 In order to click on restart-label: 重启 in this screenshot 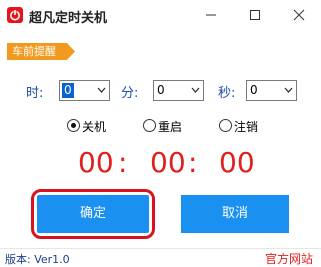, I will do `click(170, 127)`.